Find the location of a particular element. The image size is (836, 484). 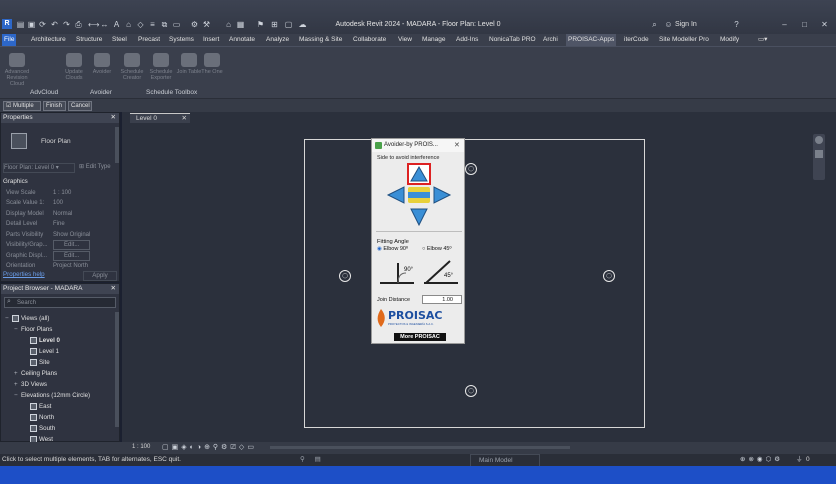

browser-item-label: South is located at coordinates (47, 428).